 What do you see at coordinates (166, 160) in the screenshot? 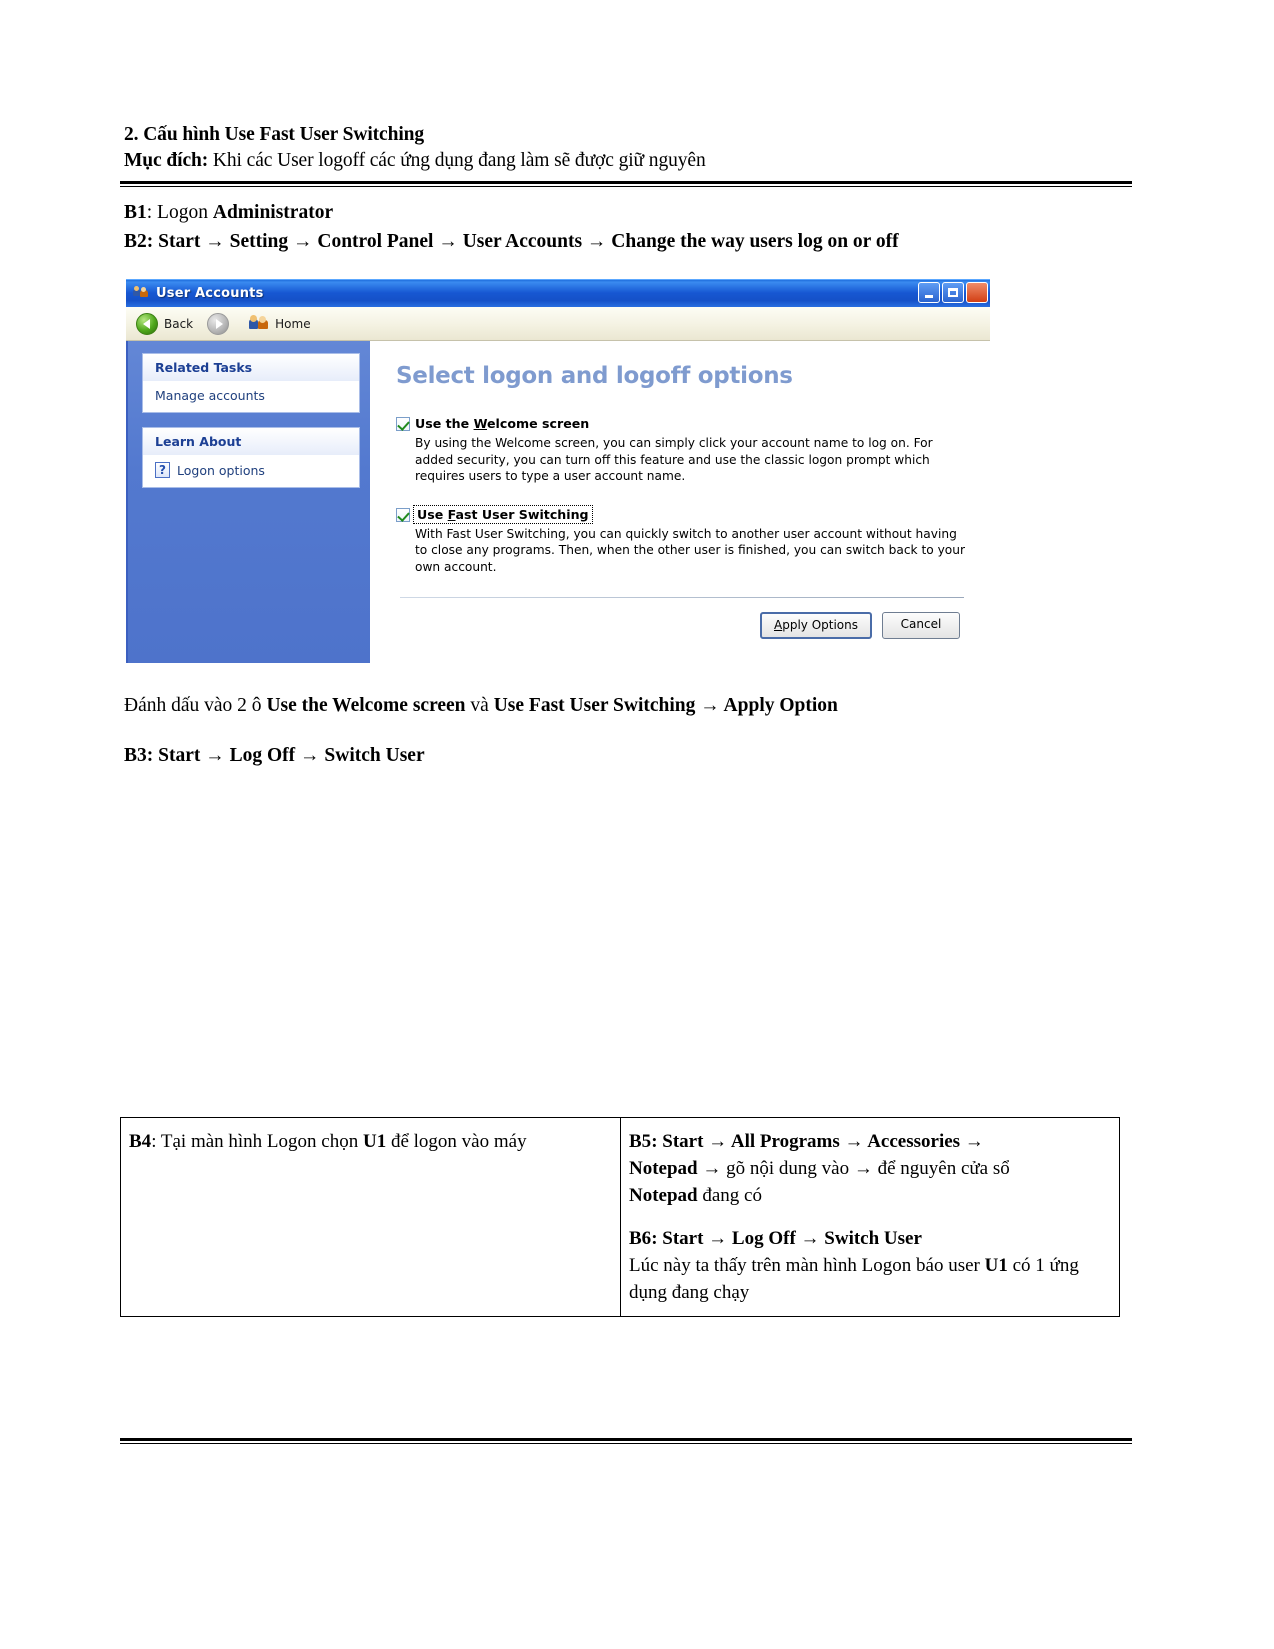
I see `purpose-label: Mục đích:` at bounding box center [166, 160].